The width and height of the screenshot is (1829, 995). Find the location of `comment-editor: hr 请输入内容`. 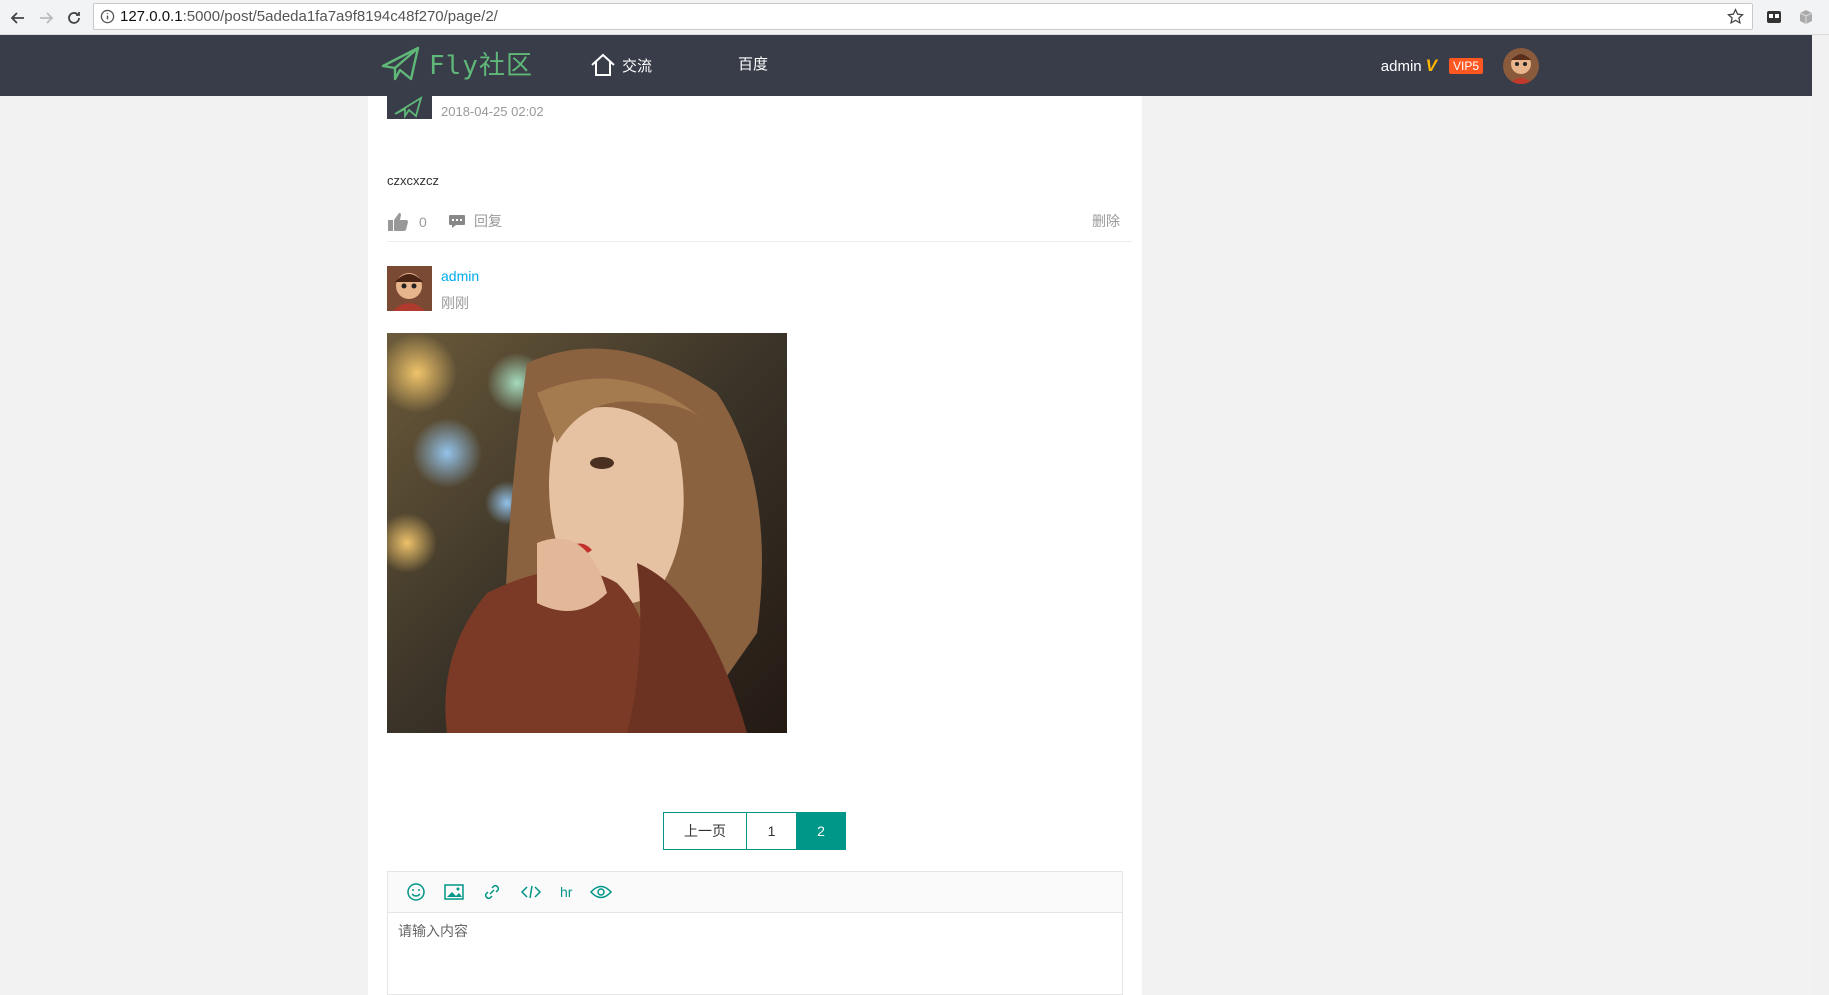

comment-editor: hr 请输入内容 is located at coordinates (755, 933).